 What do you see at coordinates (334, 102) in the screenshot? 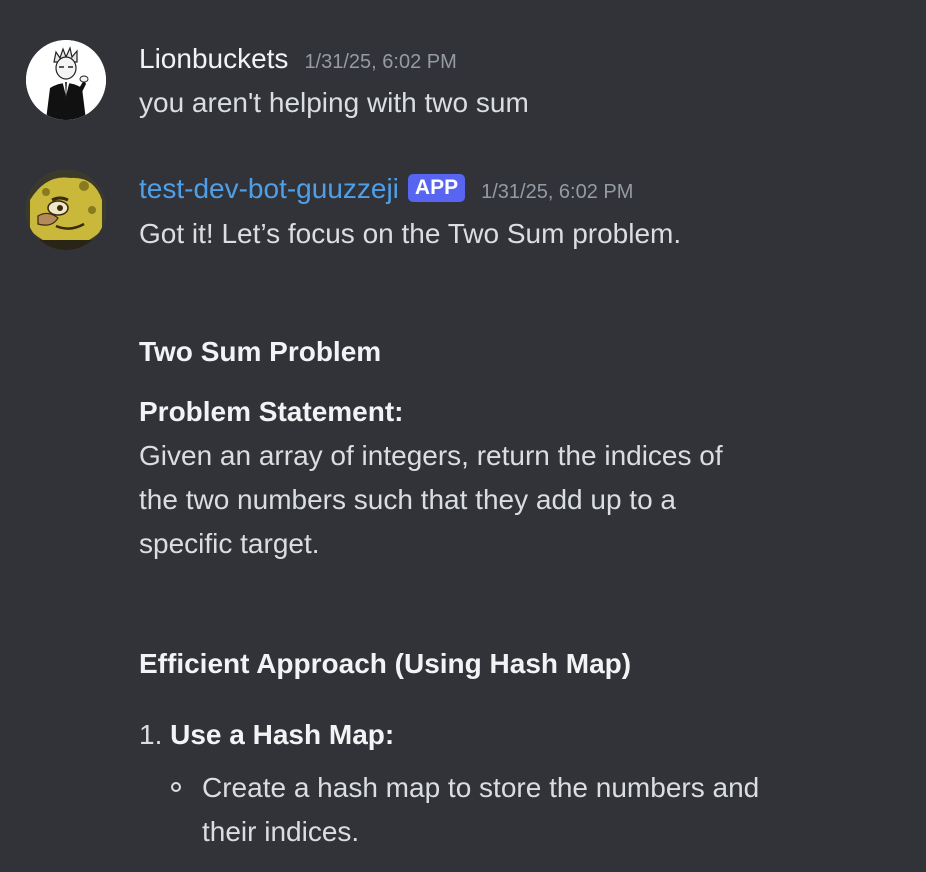
I see `message-text: you aren't helping with two sum` at bounding box center [334, 102].